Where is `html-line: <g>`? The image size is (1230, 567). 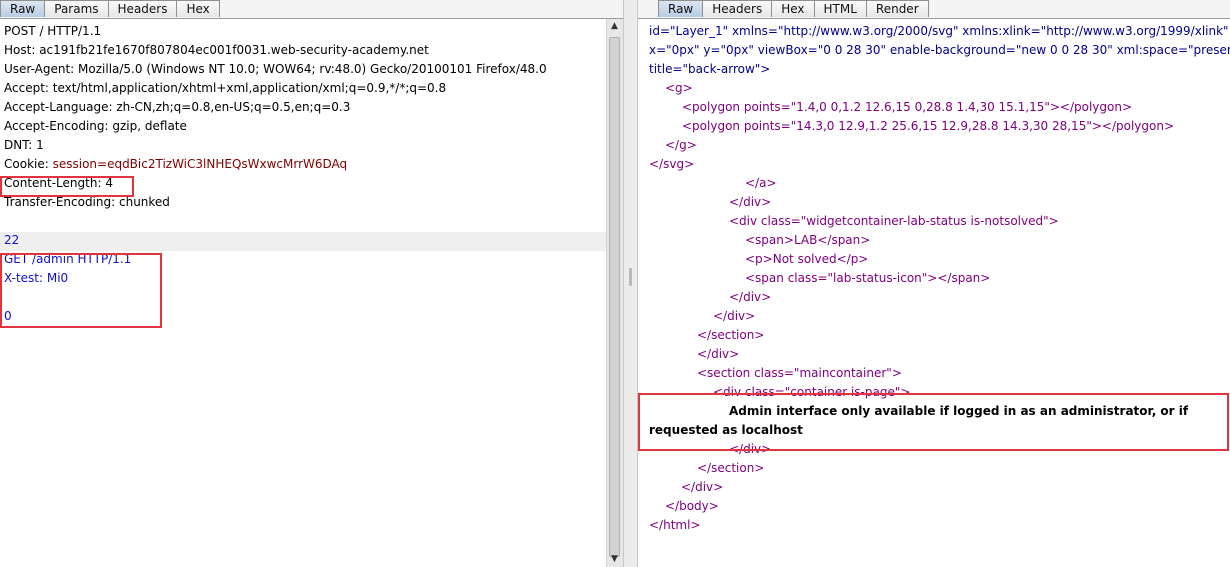
html-line: <g> is located at coordinates (679, 88).